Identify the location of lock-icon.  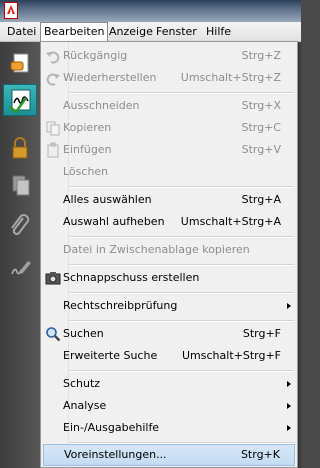
(20, 148).